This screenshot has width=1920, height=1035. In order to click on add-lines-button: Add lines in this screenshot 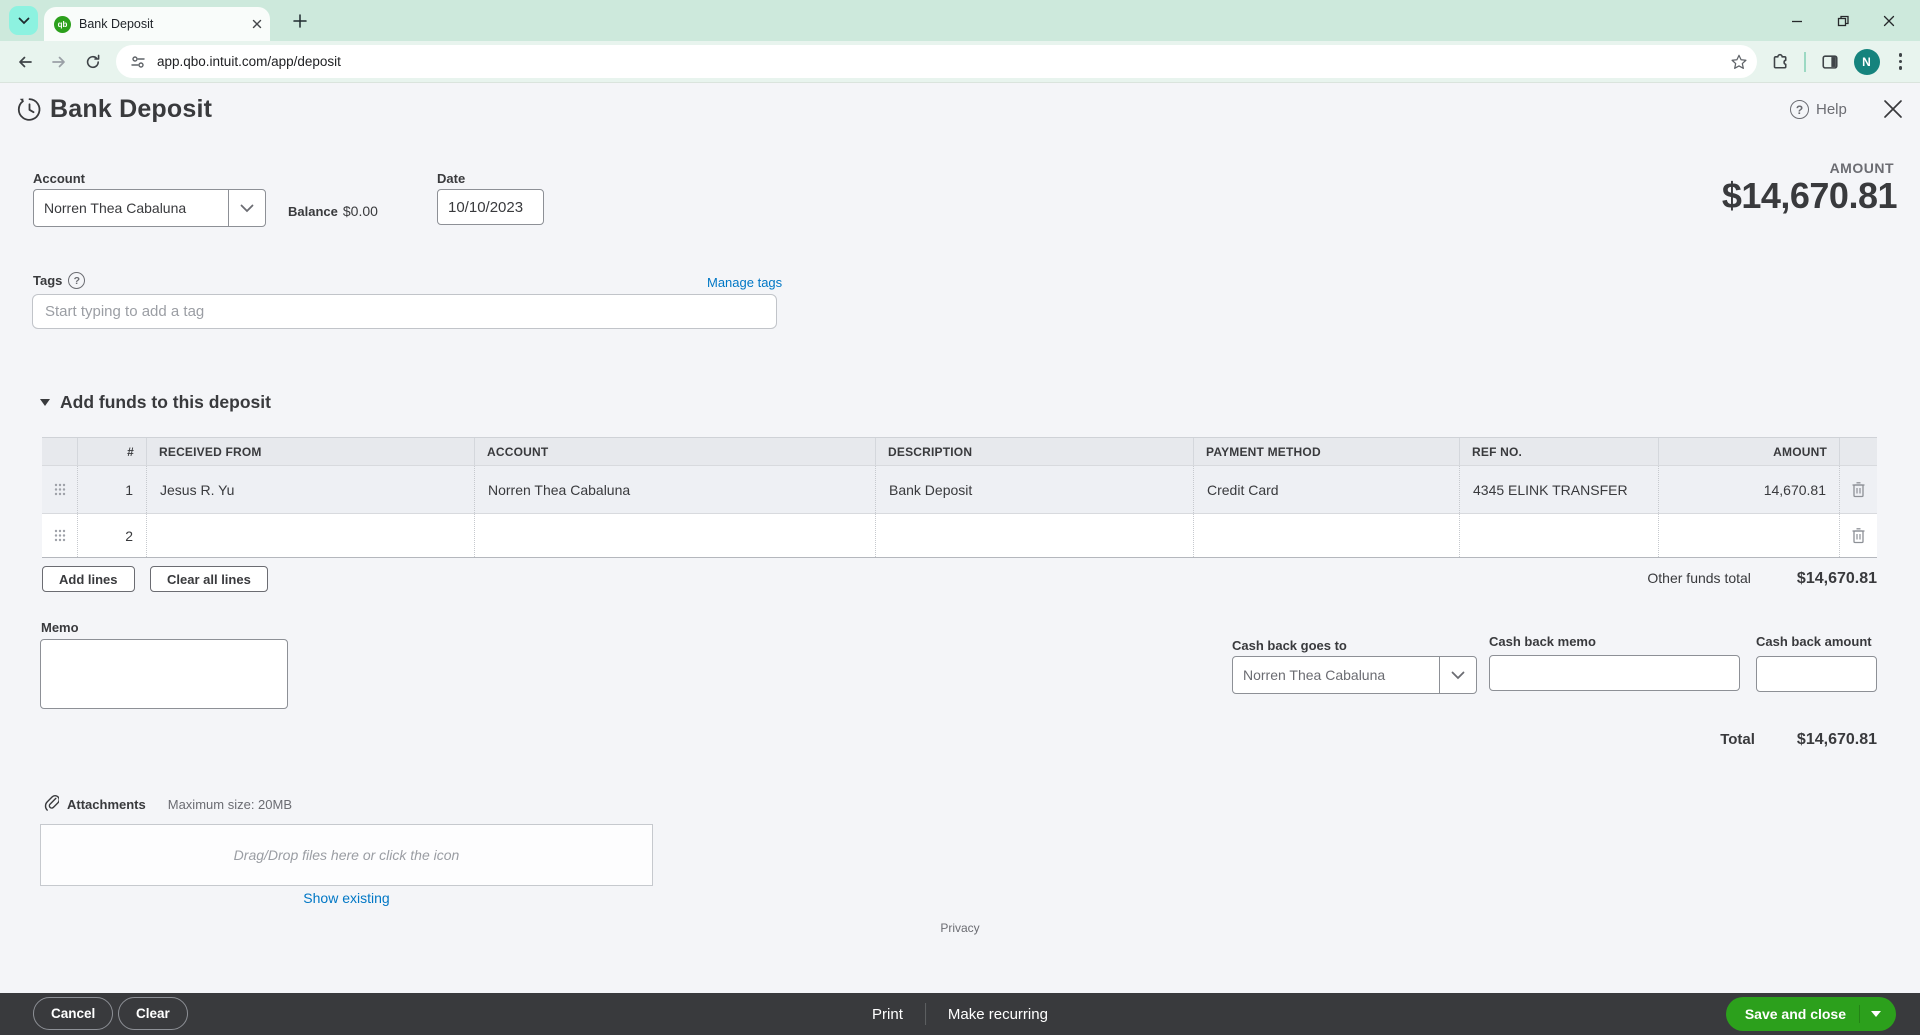, I will do `click(88, 579)`.